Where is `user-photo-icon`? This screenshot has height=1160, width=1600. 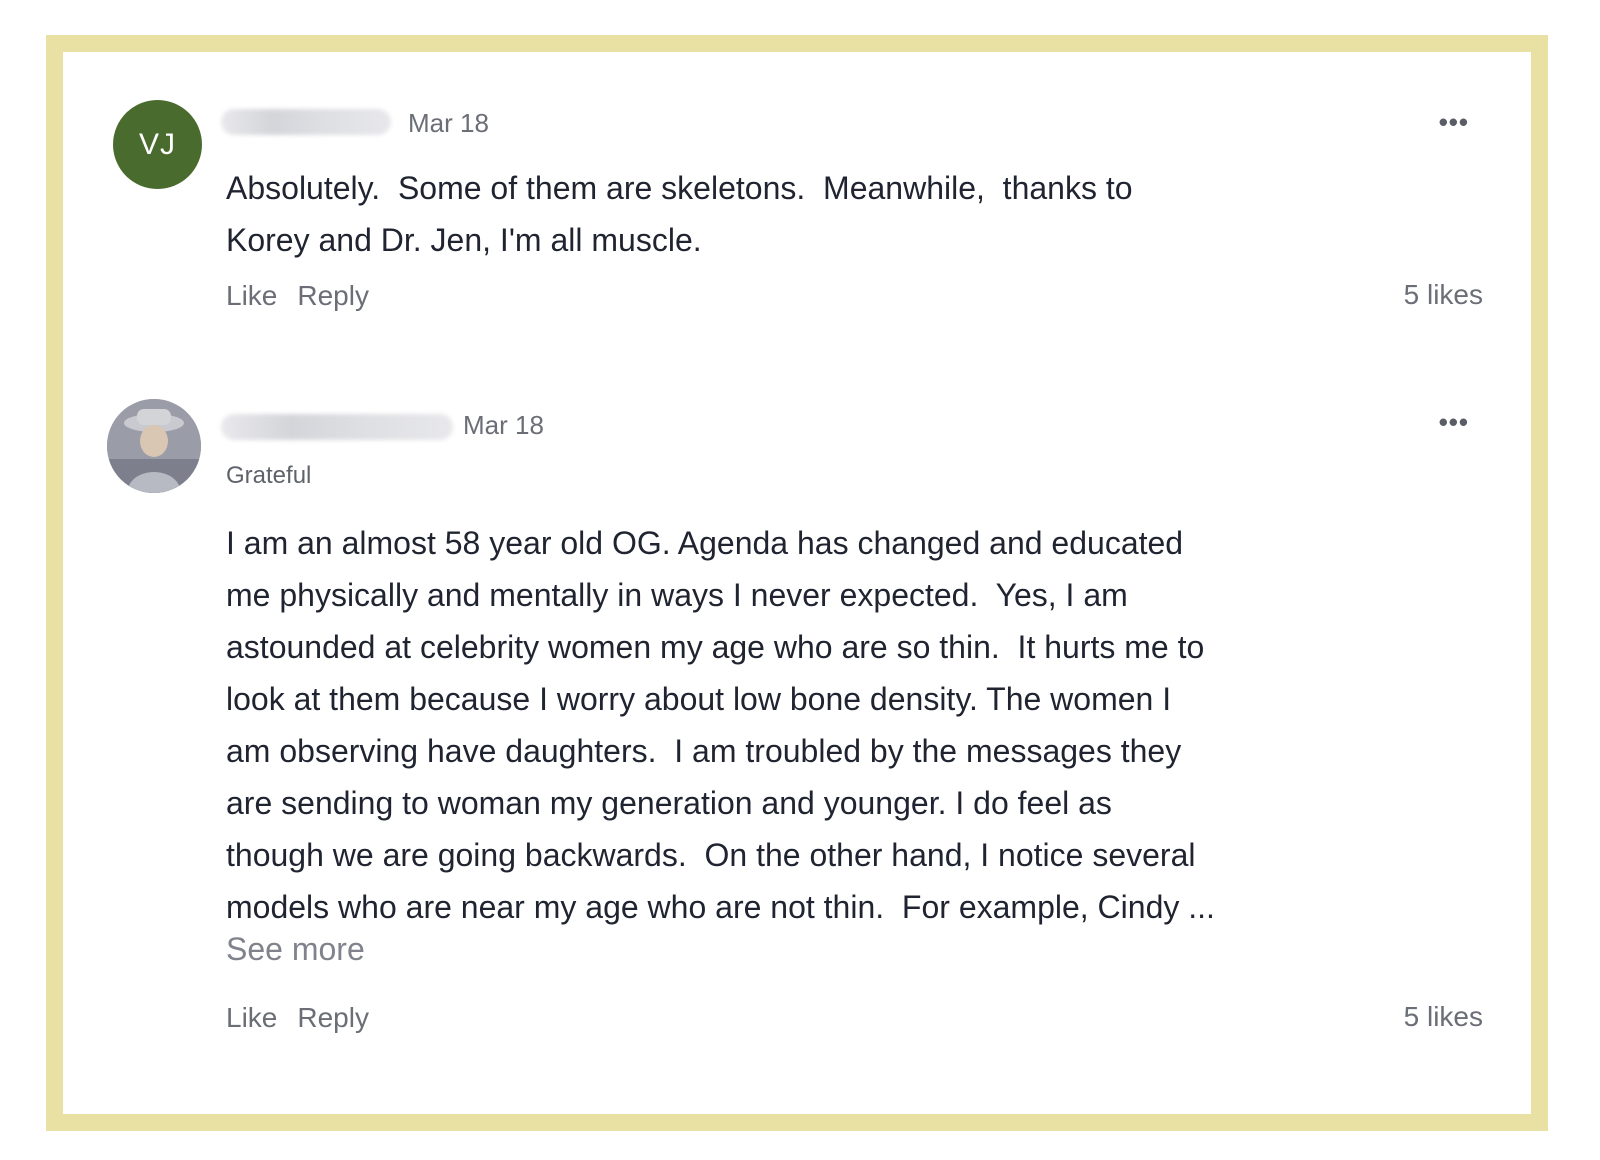
user-photo-icon is located at coordinates (154, 446).